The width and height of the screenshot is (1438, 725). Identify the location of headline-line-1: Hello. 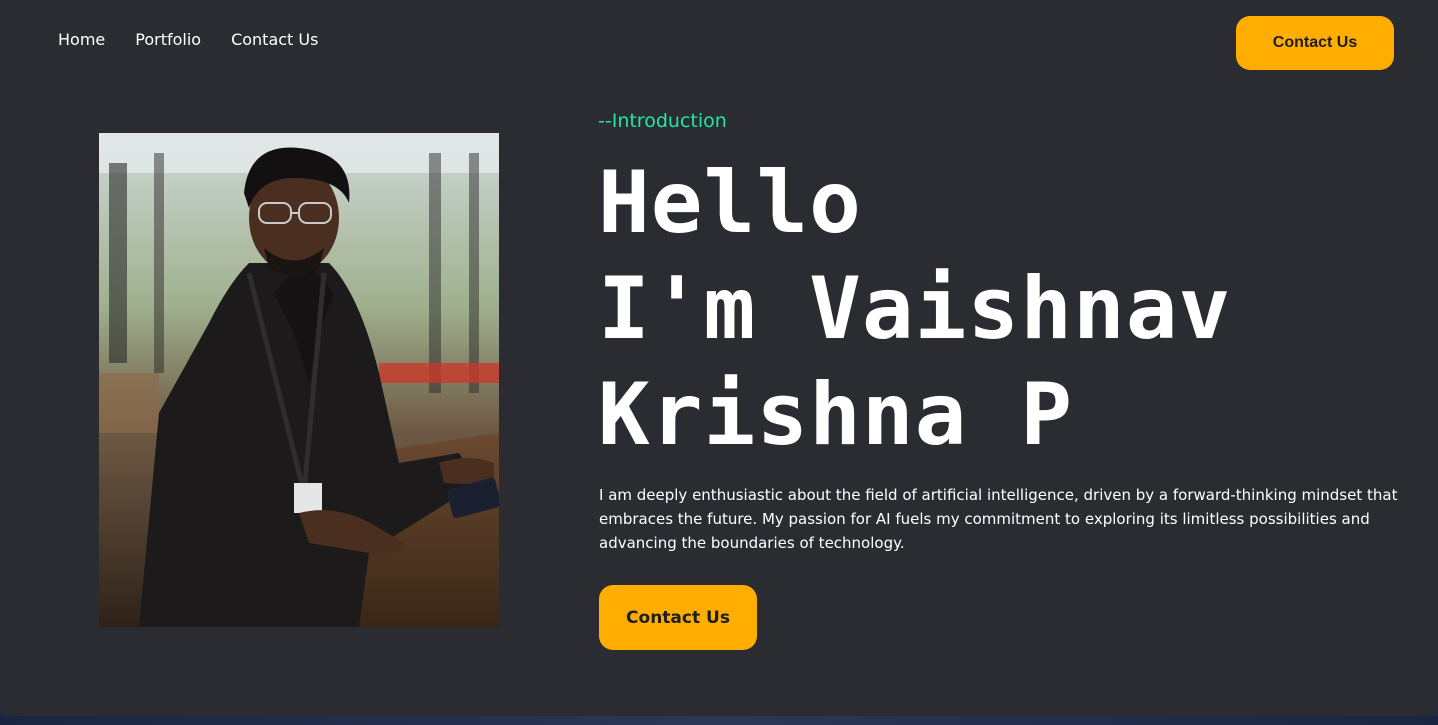
(730, 203).